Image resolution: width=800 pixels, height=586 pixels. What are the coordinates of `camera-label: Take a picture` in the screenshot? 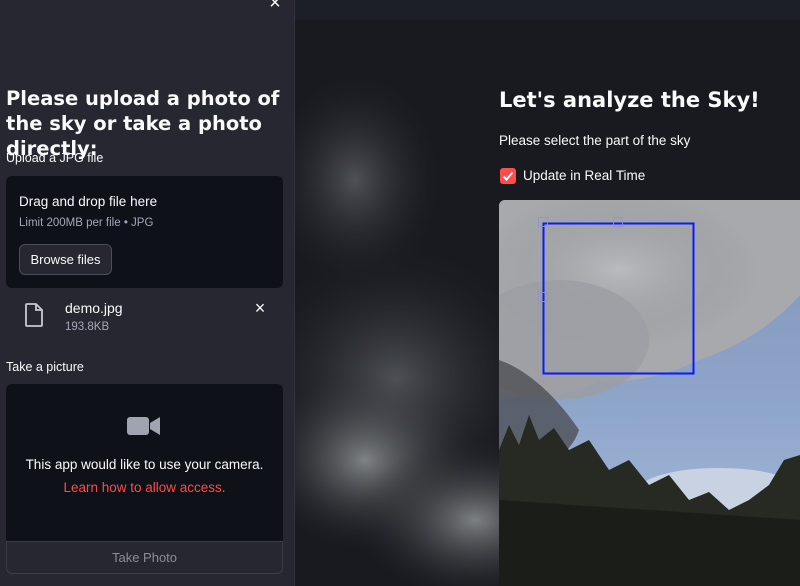 It's located at (45, 367).